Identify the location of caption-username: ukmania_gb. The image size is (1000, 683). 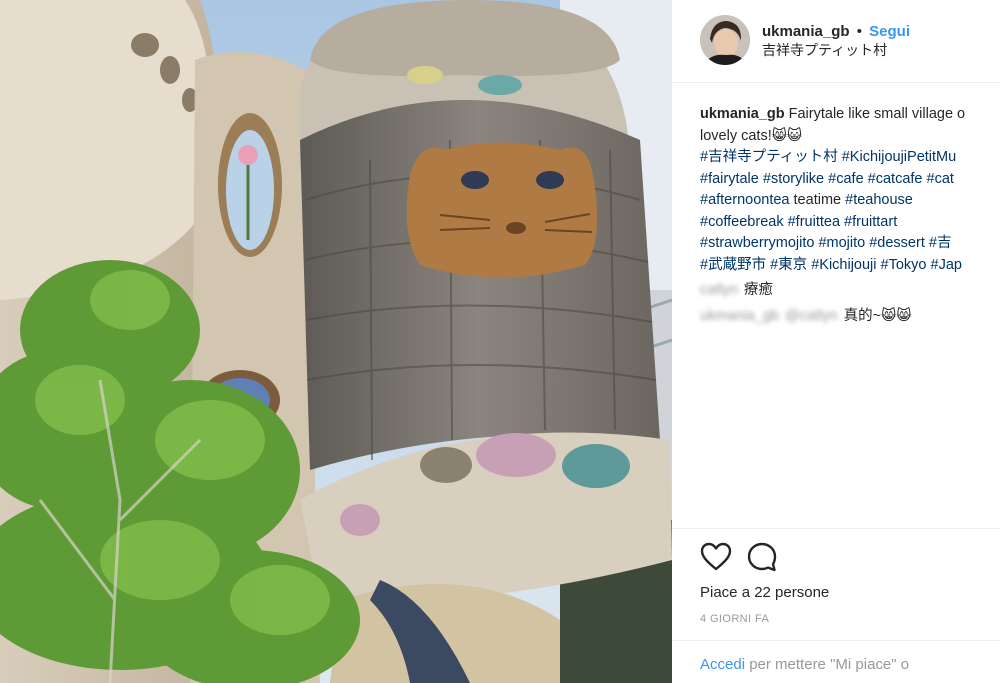
(742, 114).